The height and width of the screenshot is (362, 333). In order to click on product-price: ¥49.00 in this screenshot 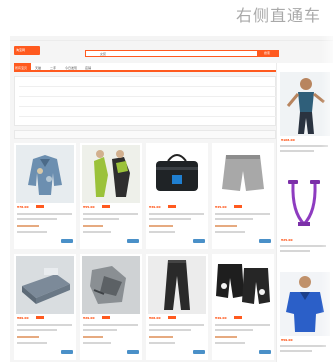, I will do `click(221, 318)`.